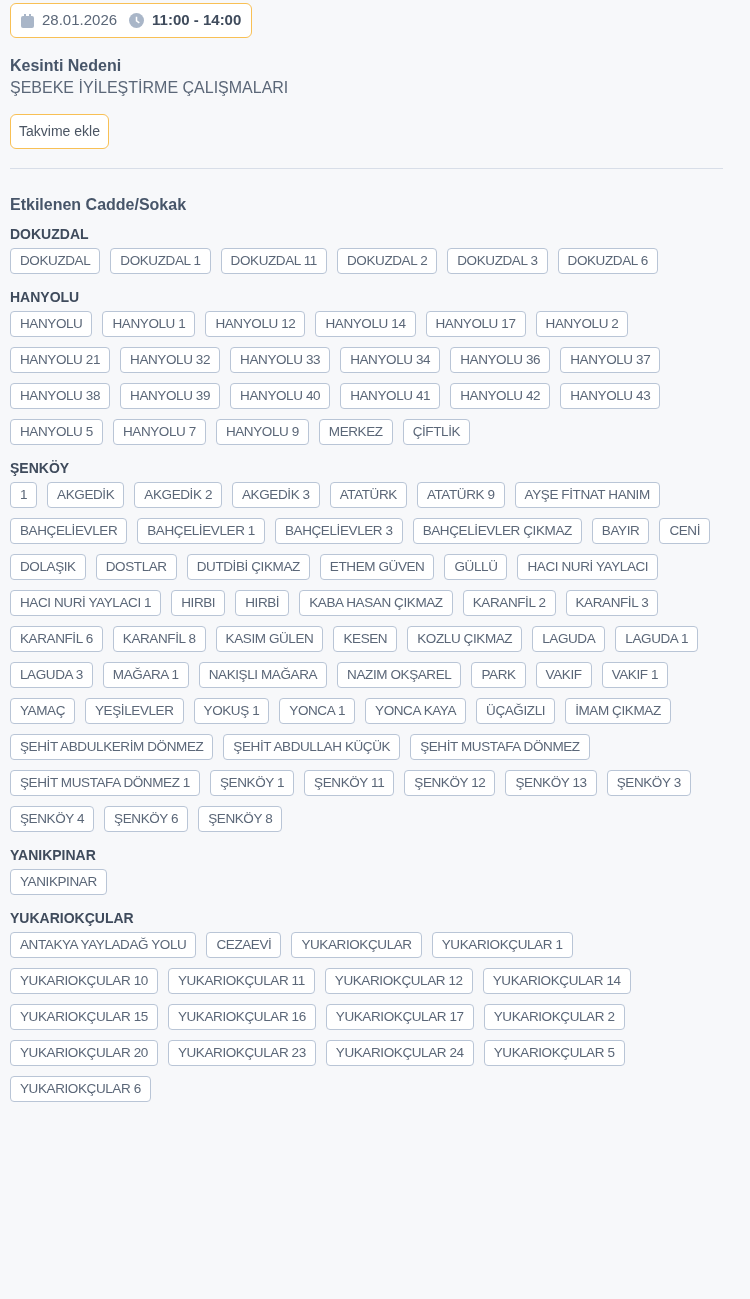  Describe the element at coordinates (198, 603) in the screenshot. I see `street-tag: HIRBI` at that location.